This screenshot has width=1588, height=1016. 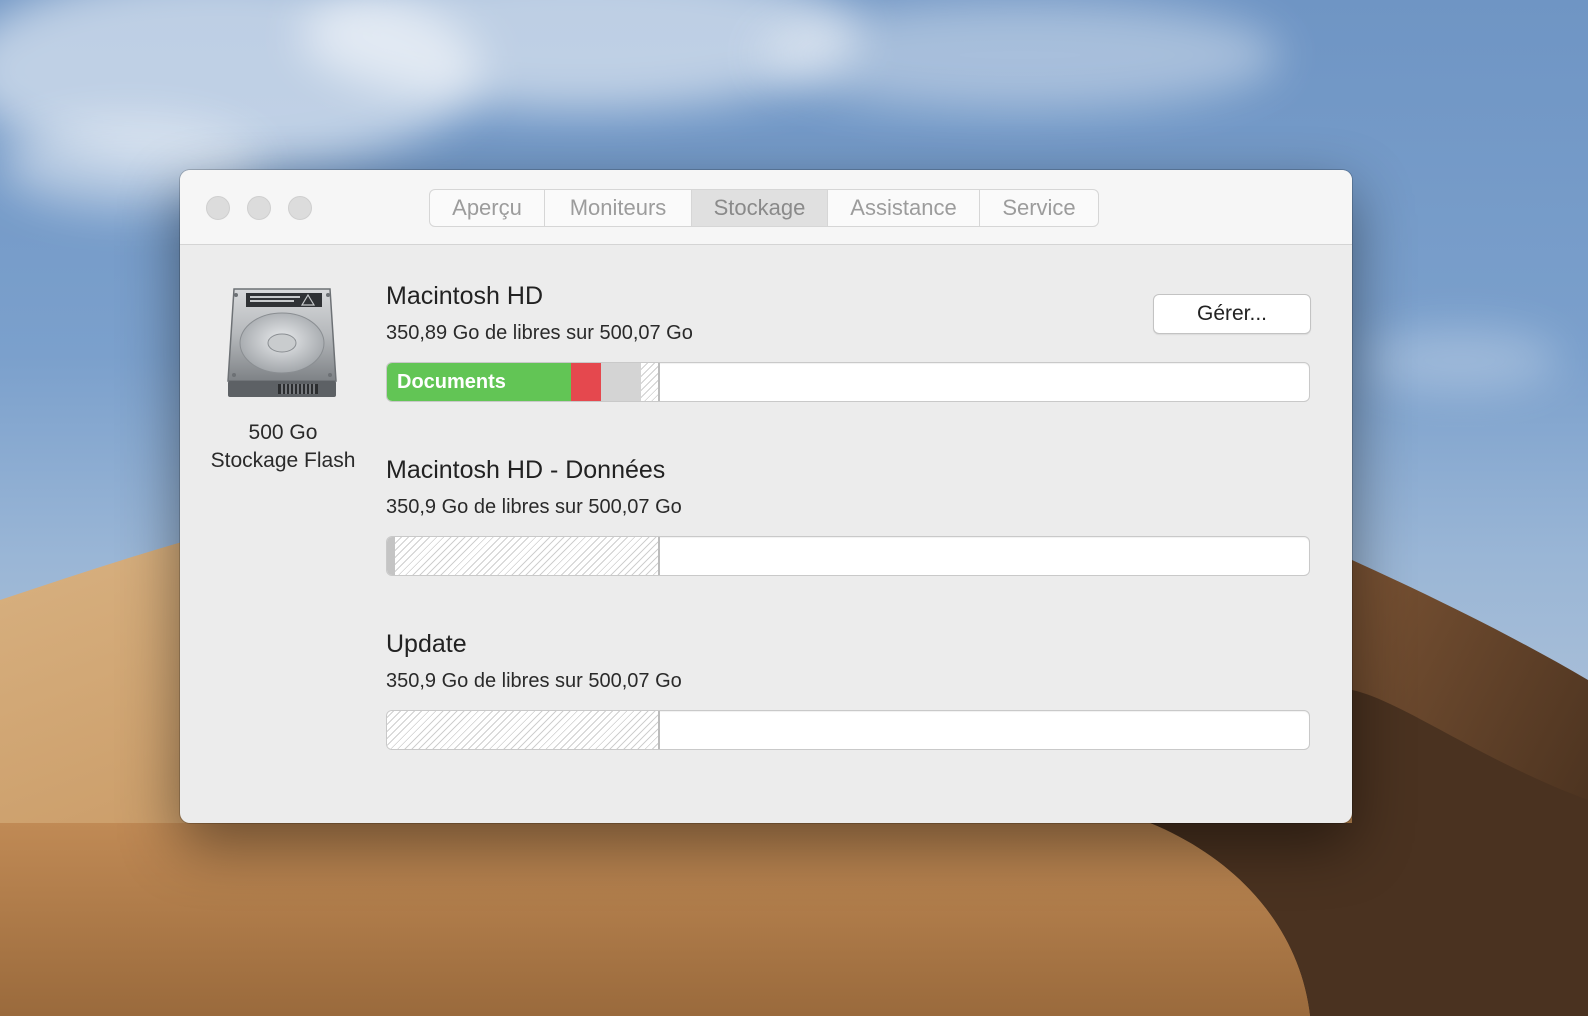 I want to click on documents-segment: Documents, so click(x=479, y=382).